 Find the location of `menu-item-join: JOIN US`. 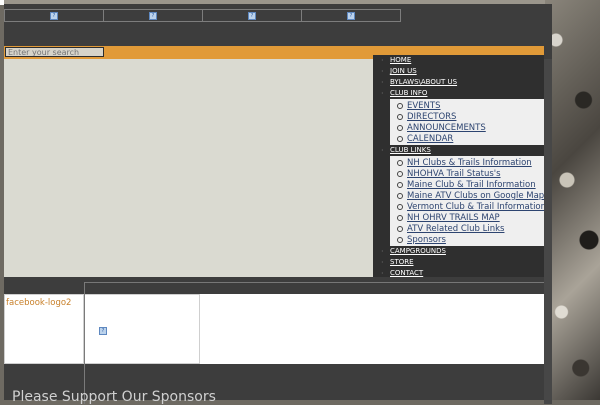

menu-item-join: JOIN US is located at coordinates (458, 71).